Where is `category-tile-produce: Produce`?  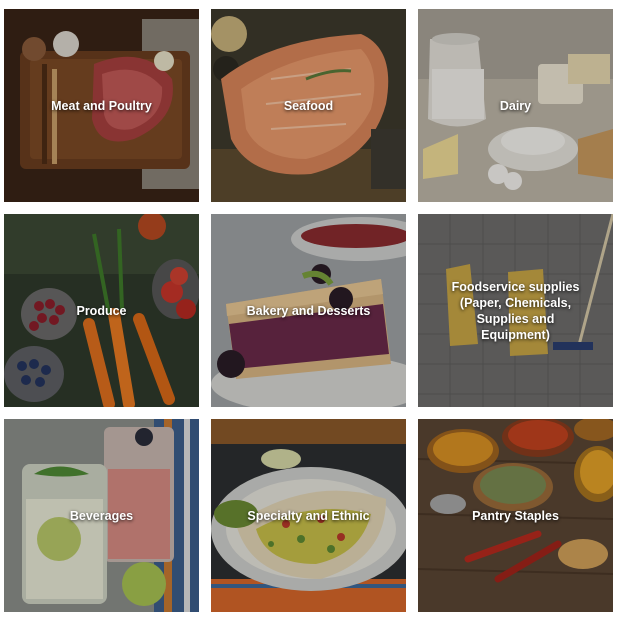 category-tile-produce: Produce is located at coordinates (101, 310).